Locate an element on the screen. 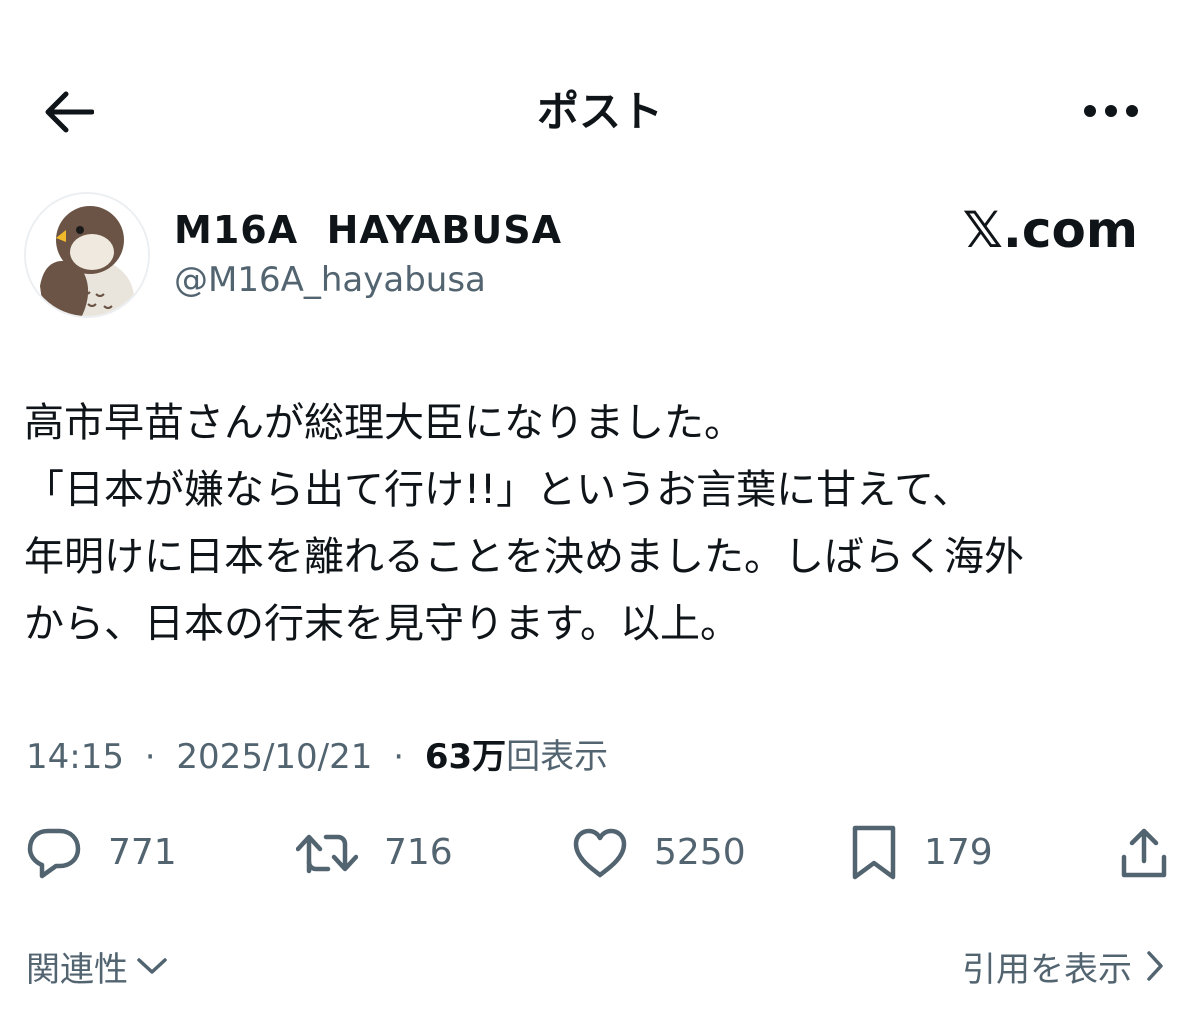 Image resolution: width=1200 pixels, height=1027 pixels. view-quotes-link: 引用を表示 is located at coordinates (1063, 966).